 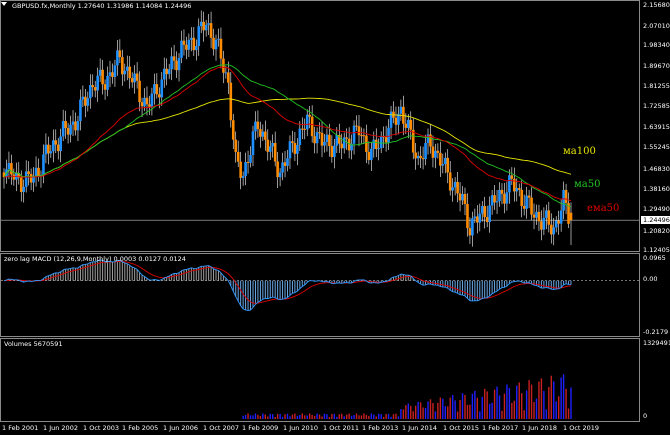 What do you see at coordinates (656, 332) in the screenshot?
I see `macd-tick: -0.2179` at bounding box center [656, 332].